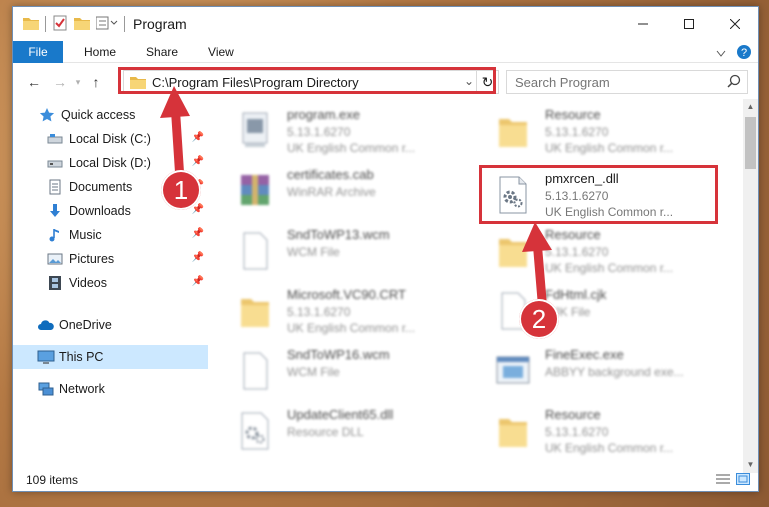 The image size is (769, 507). Describe the element at coordinates (181, 190) in the screenshot. I see `step-1-badge: 1` at that location.